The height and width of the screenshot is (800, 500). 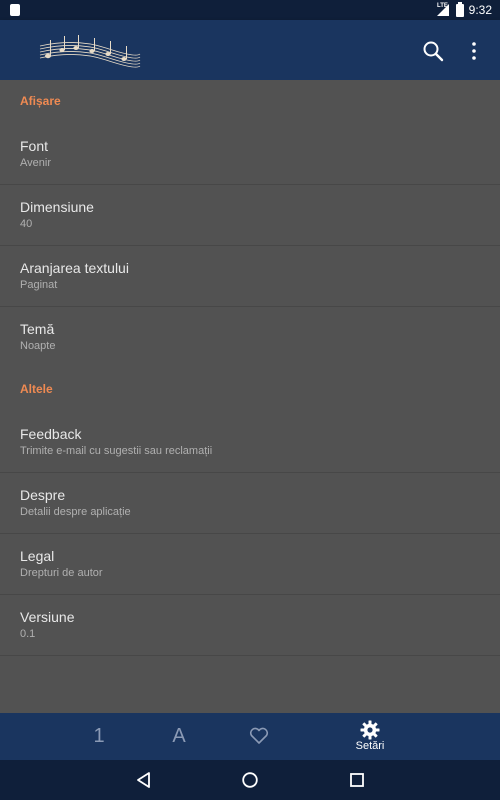 What do you see at coordinates (47, 617) in the screenshot?
I see `pref-title: Versiune` at bounding box center [47, 617].